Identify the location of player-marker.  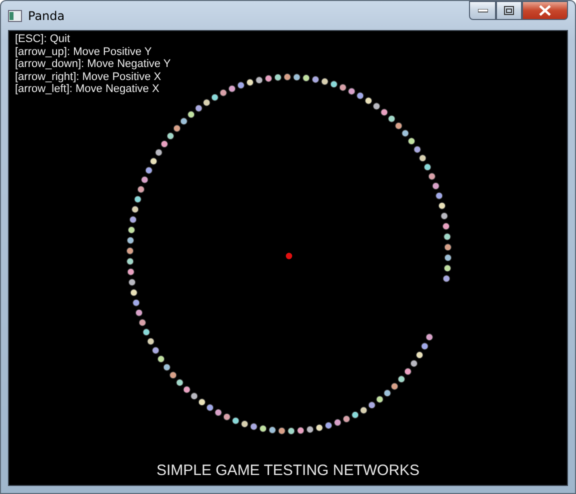
(289, 256).